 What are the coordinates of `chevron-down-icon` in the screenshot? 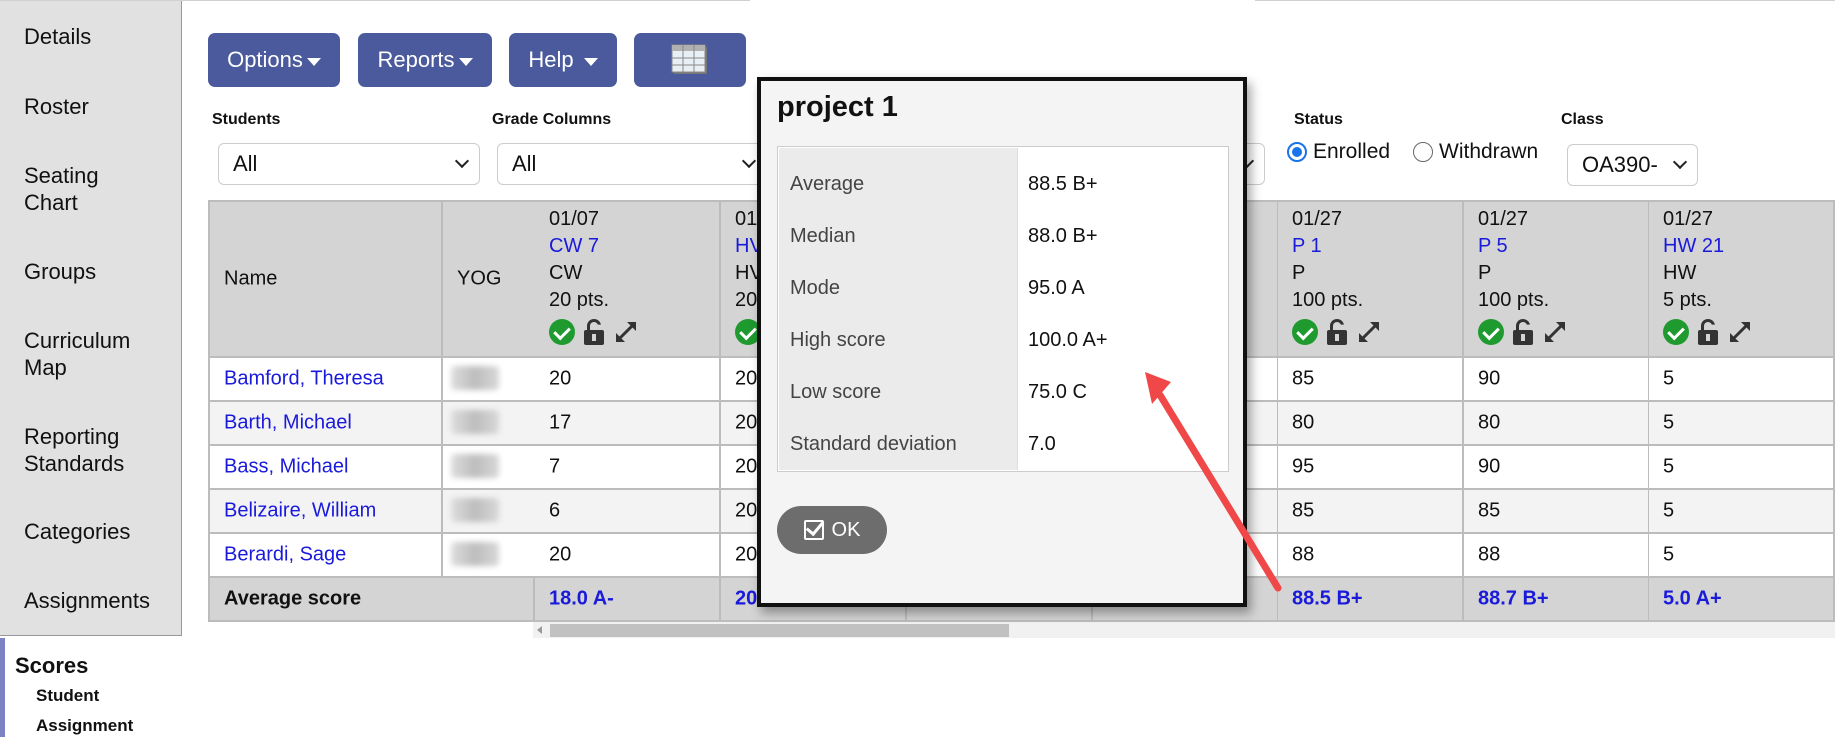 It's located at (1680, 162).